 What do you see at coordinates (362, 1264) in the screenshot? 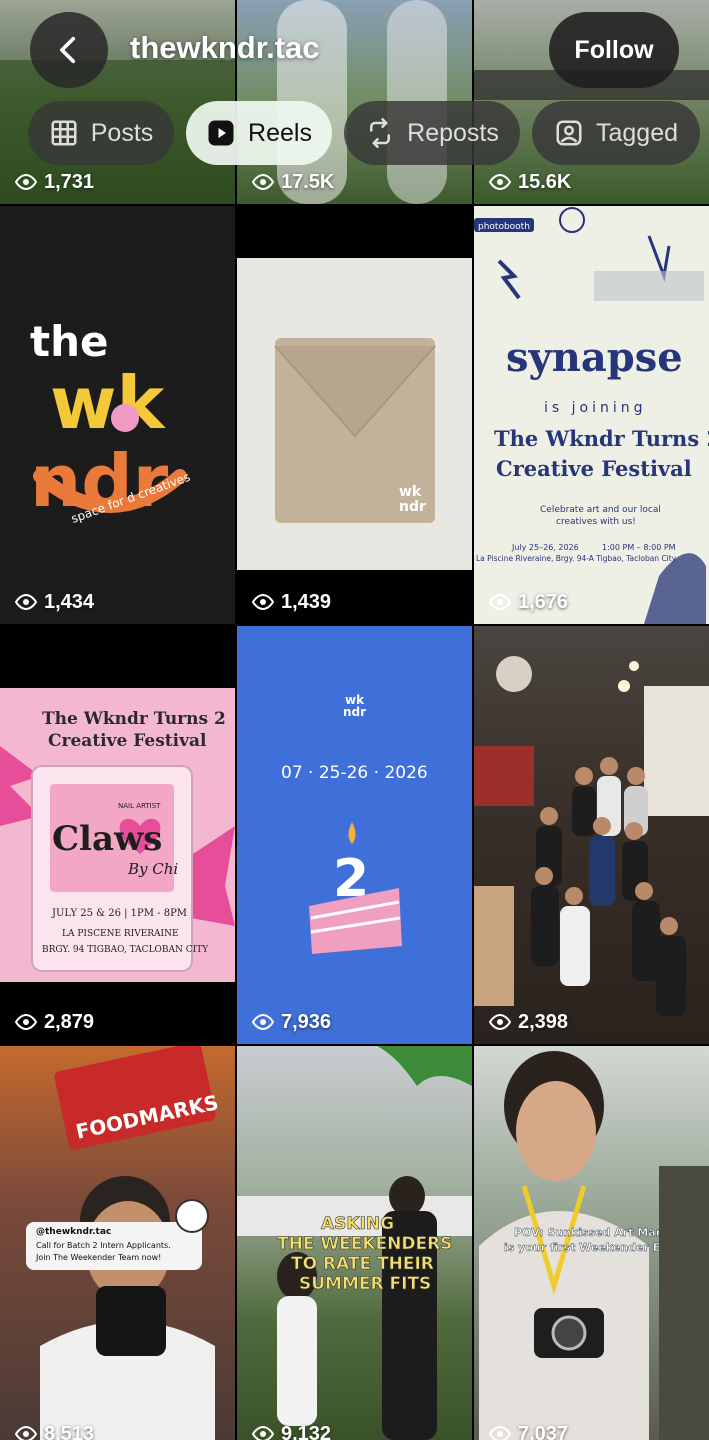
I see `art-text: TO RATE THEIR` at bounding box center [362, 1264].